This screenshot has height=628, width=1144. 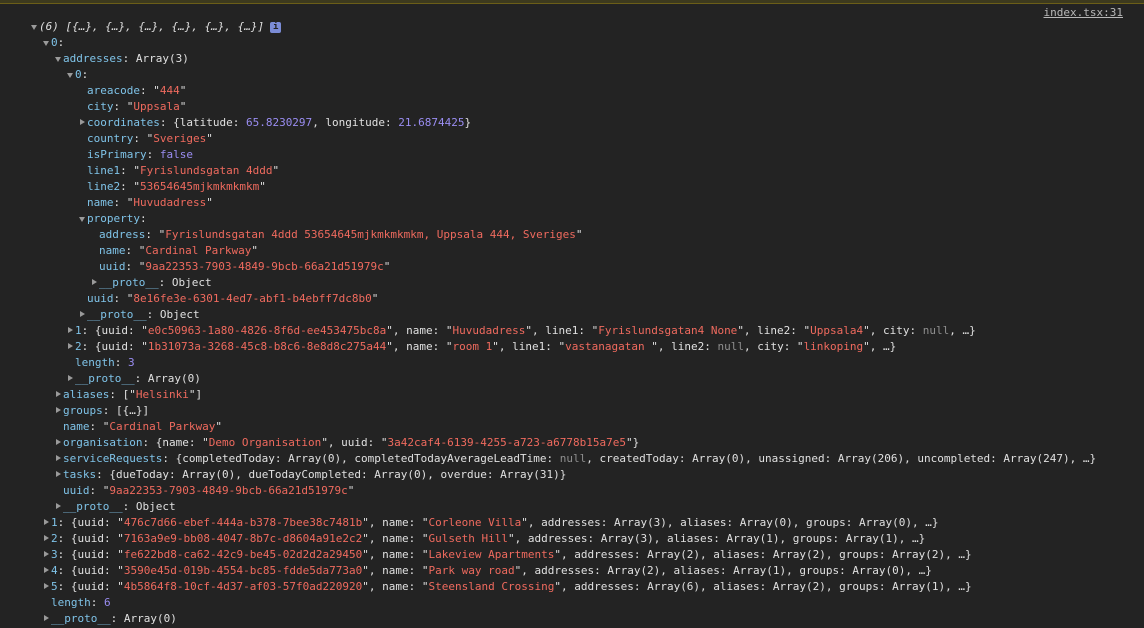 I want to click on property-key: isPrimary, so click(x=117, y=154).